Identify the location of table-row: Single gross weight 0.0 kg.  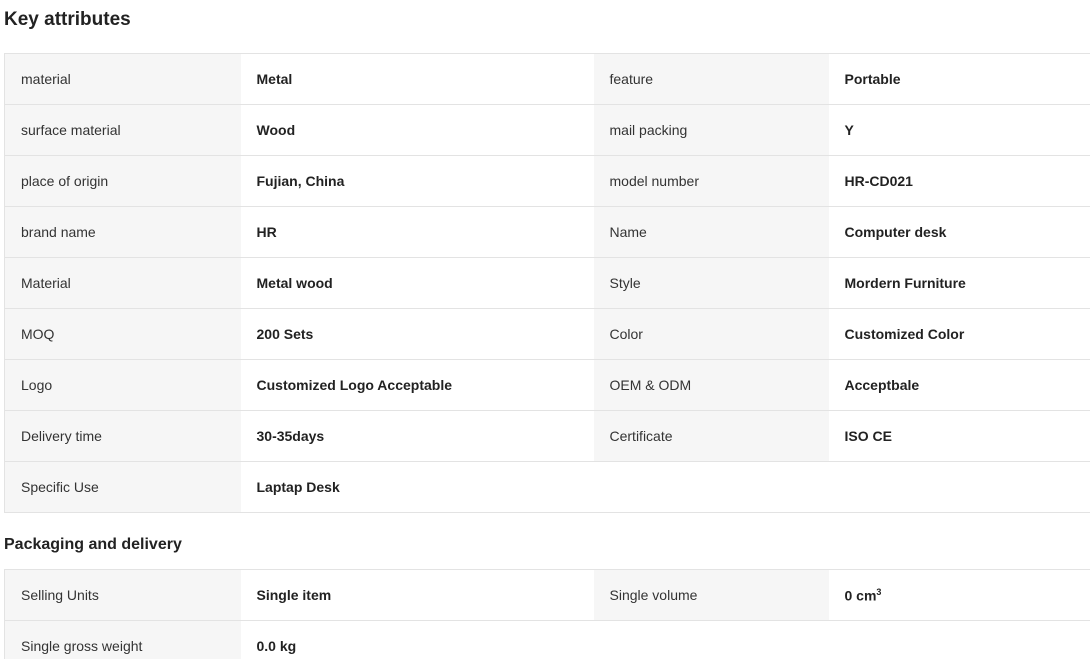
(547, 639).